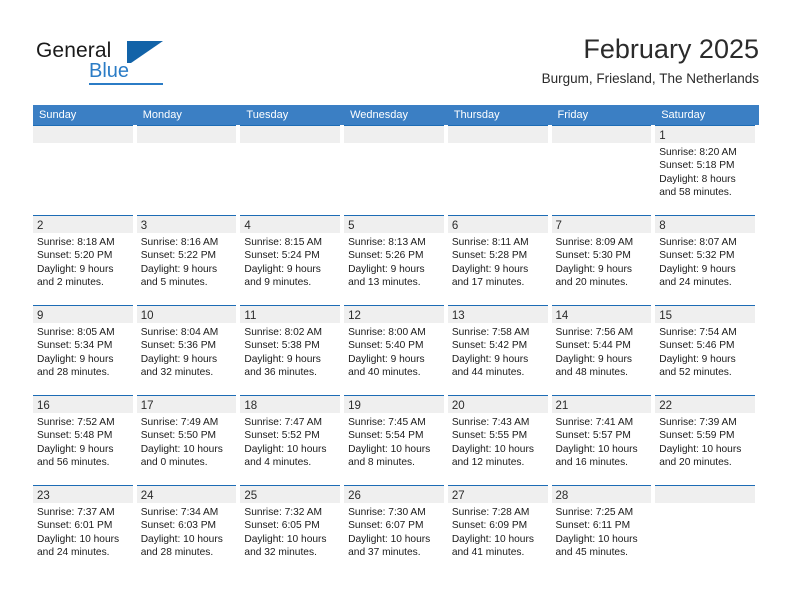  I want to click on sunrise-text: Sunrise: 7:41 AM, so click(594, 422).